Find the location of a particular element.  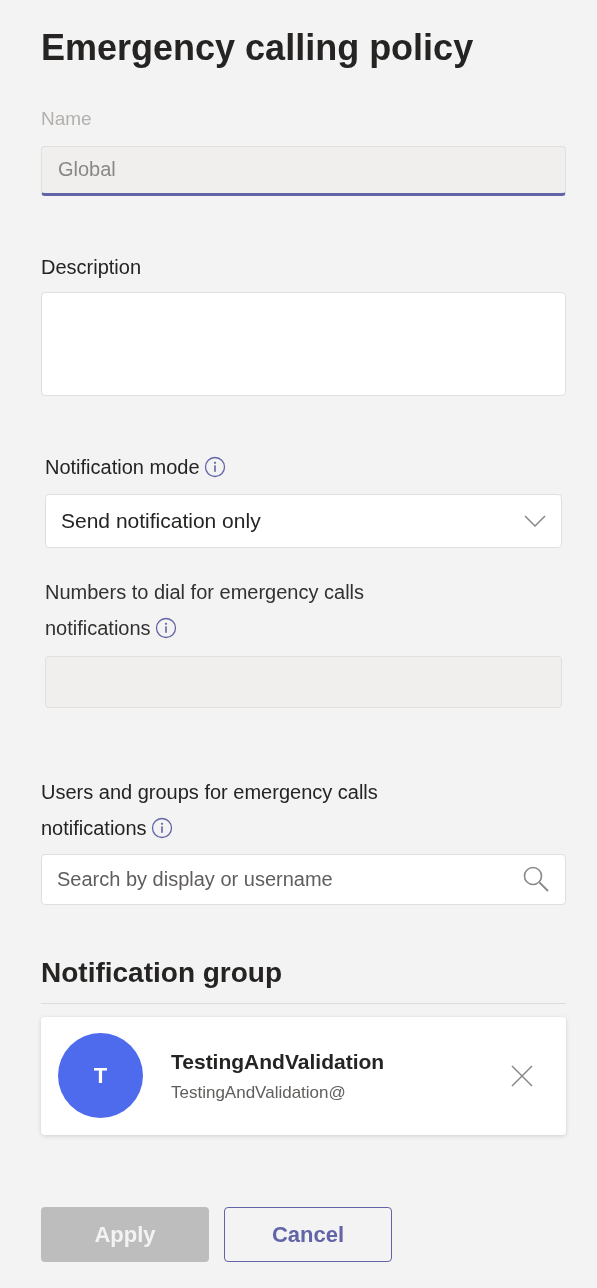

close-icon is located at coordinates (522, 1075).